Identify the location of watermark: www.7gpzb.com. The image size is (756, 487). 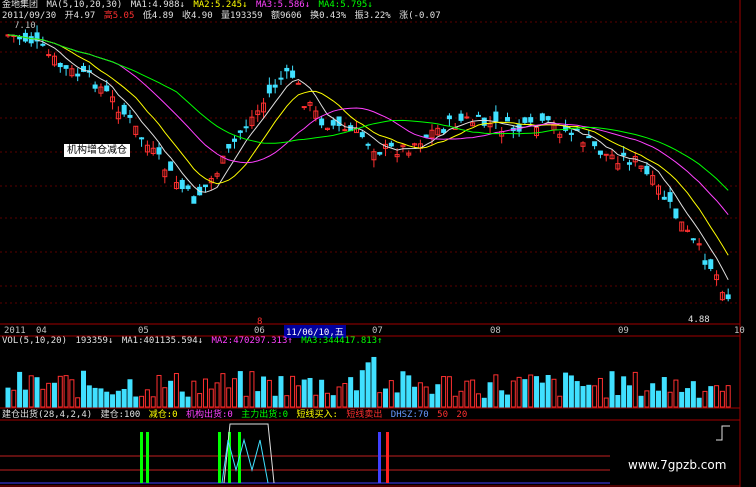
(677, 465).